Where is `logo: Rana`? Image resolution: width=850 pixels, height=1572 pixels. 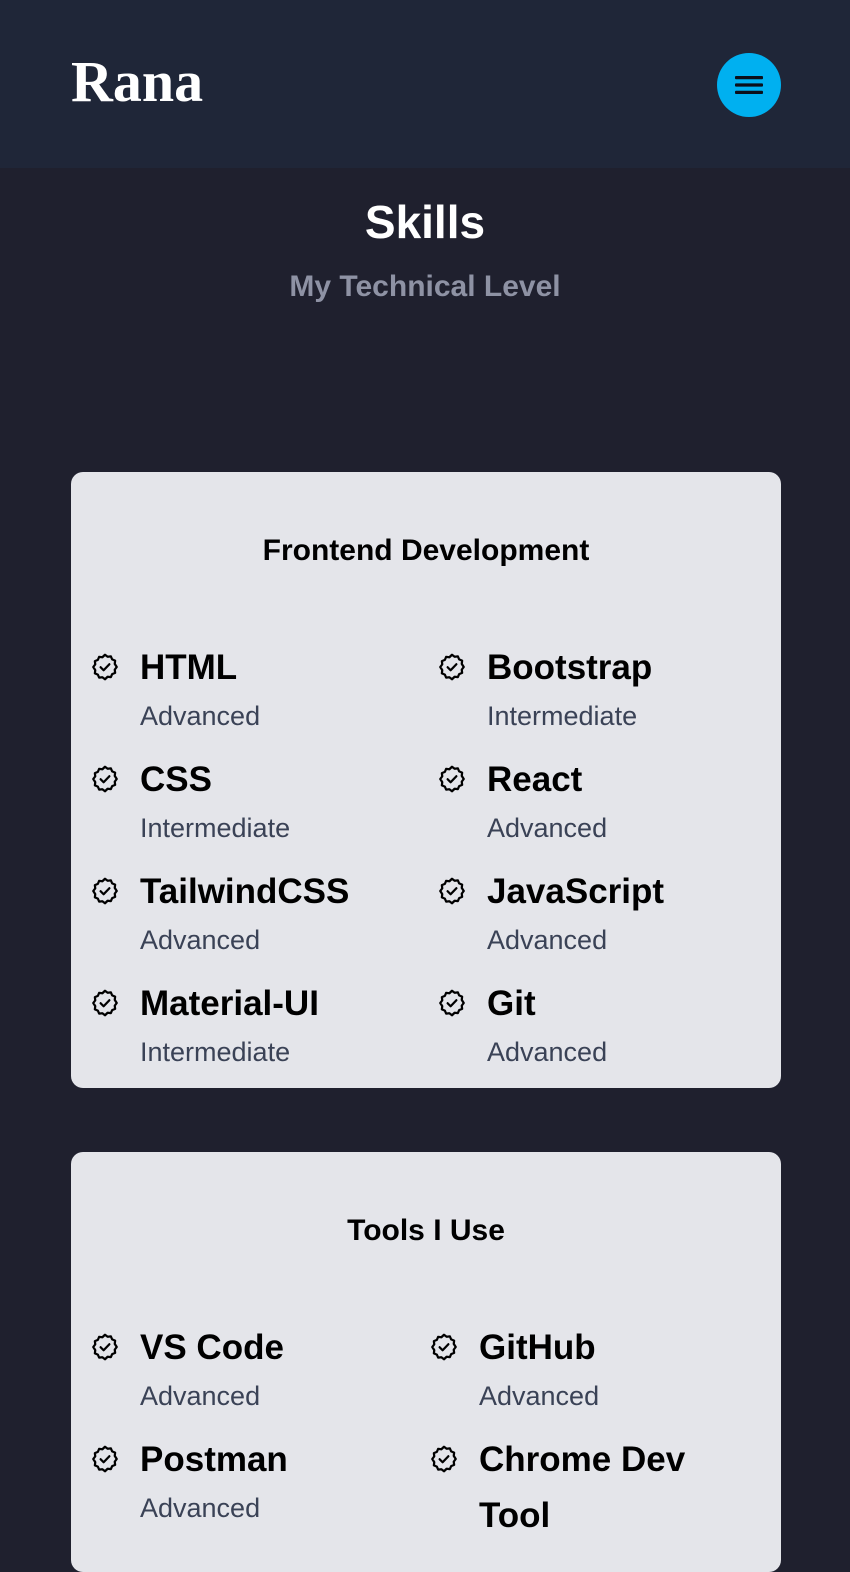 logo: Rana is located at coordinates (137, 82).